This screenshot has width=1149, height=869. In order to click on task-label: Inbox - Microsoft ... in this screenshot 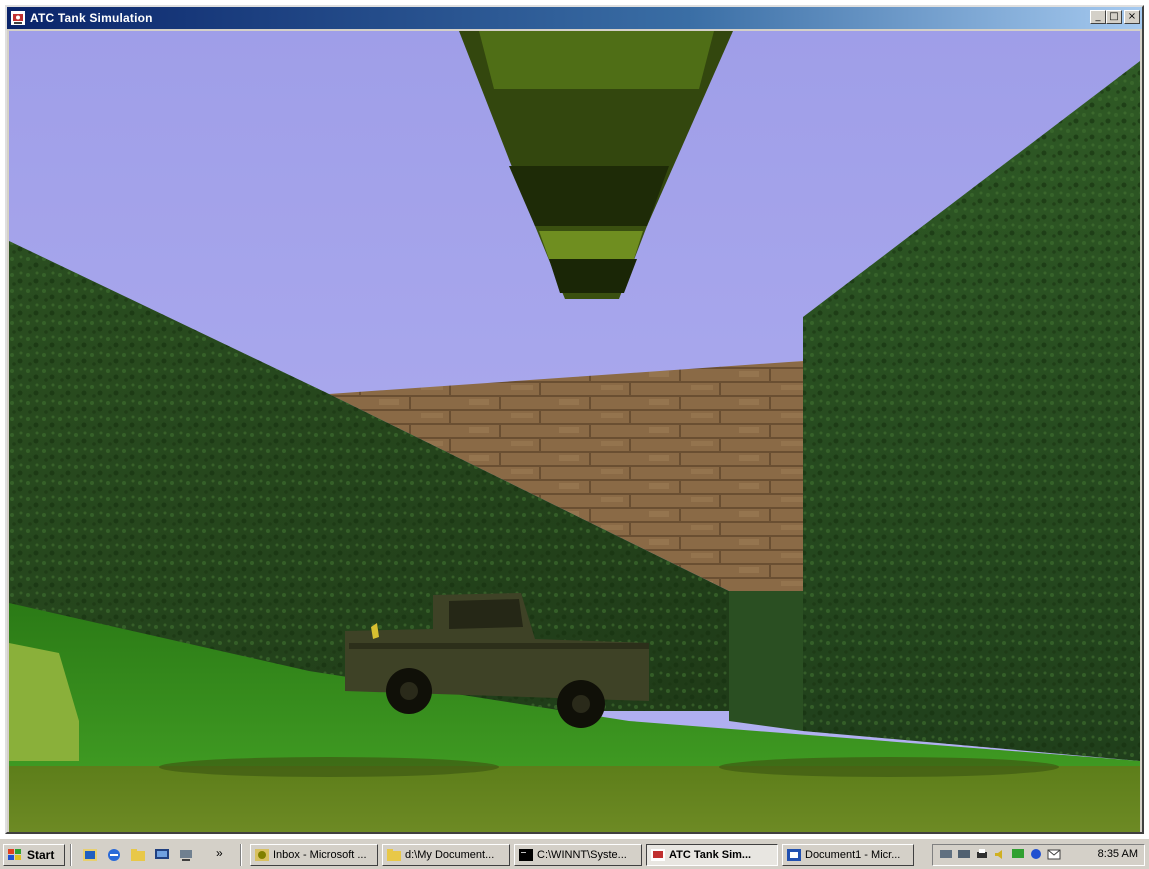, I will do `click(320, 855)`.